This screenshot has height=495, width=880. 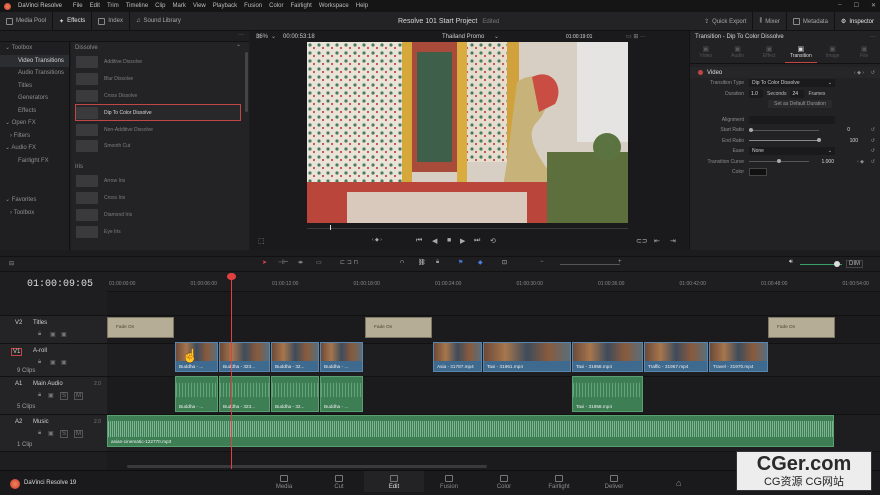 I want to click on effect-smooth-cut: Smooth Cut, so click(x=158, y=146).